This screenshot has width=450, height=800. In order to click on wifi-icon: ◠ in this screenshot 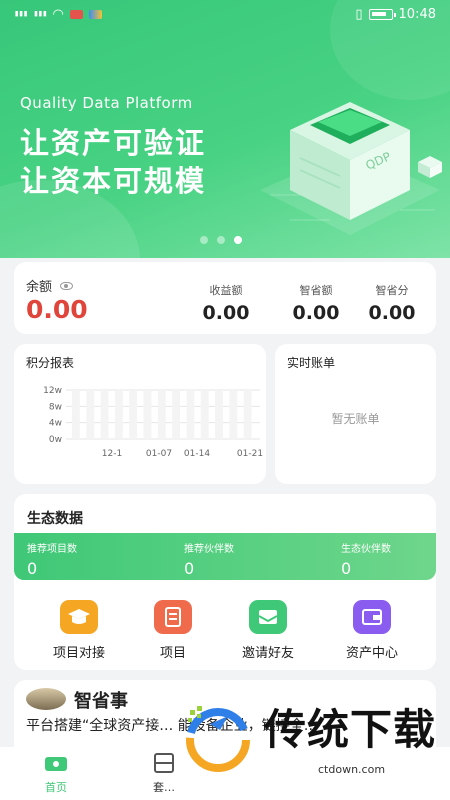, I will do `click(58, 14)`.